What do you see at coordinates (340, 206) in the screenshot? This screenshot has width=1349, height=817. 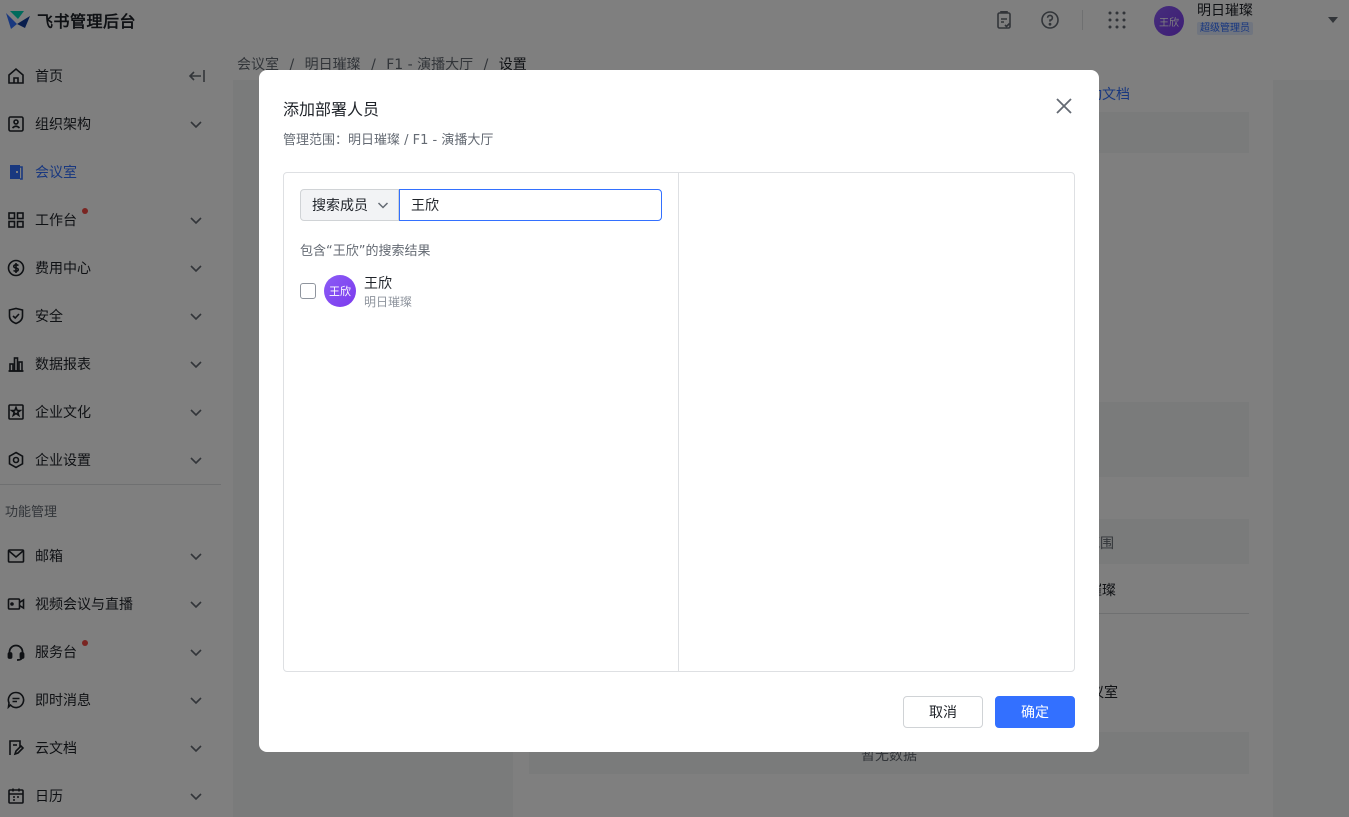 I see `search-type-label: 搜索成员` at bounding box center [340, 206].